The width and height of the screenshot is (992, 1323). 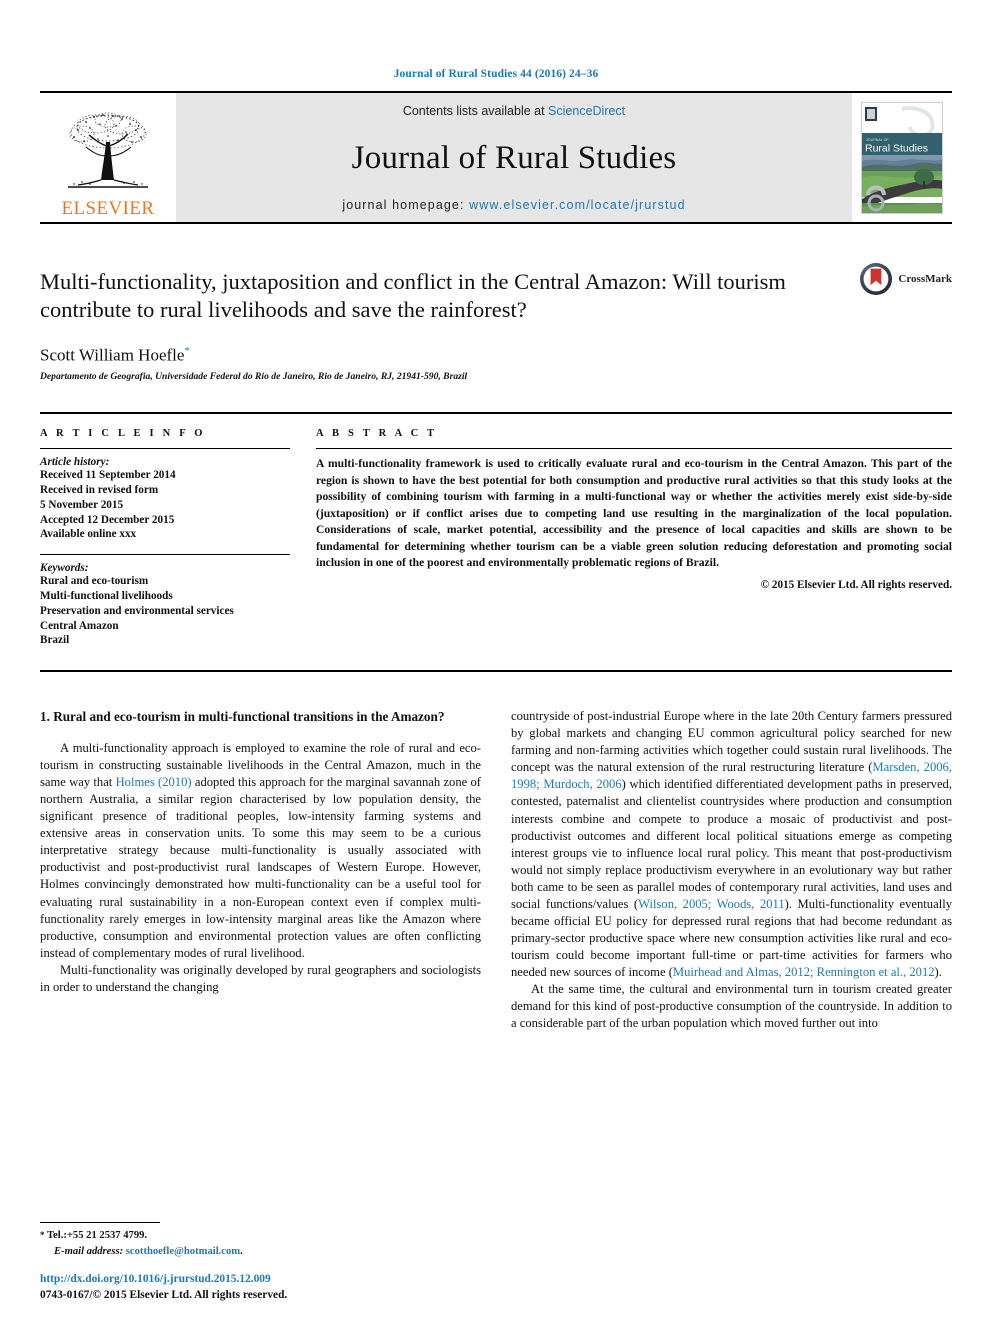 I want to click on citation-link-holmes: Holmes (2010), so click(x=154, y=782).